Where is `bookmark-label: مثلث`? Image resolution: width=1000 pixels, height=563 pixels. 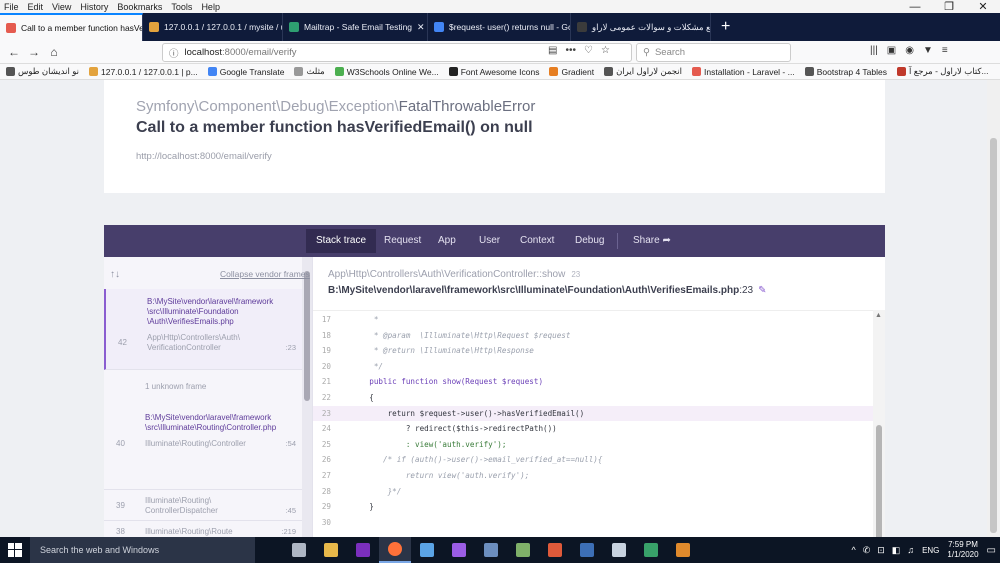
bookmark-label: مثلث is located at coordinates (315, 71).